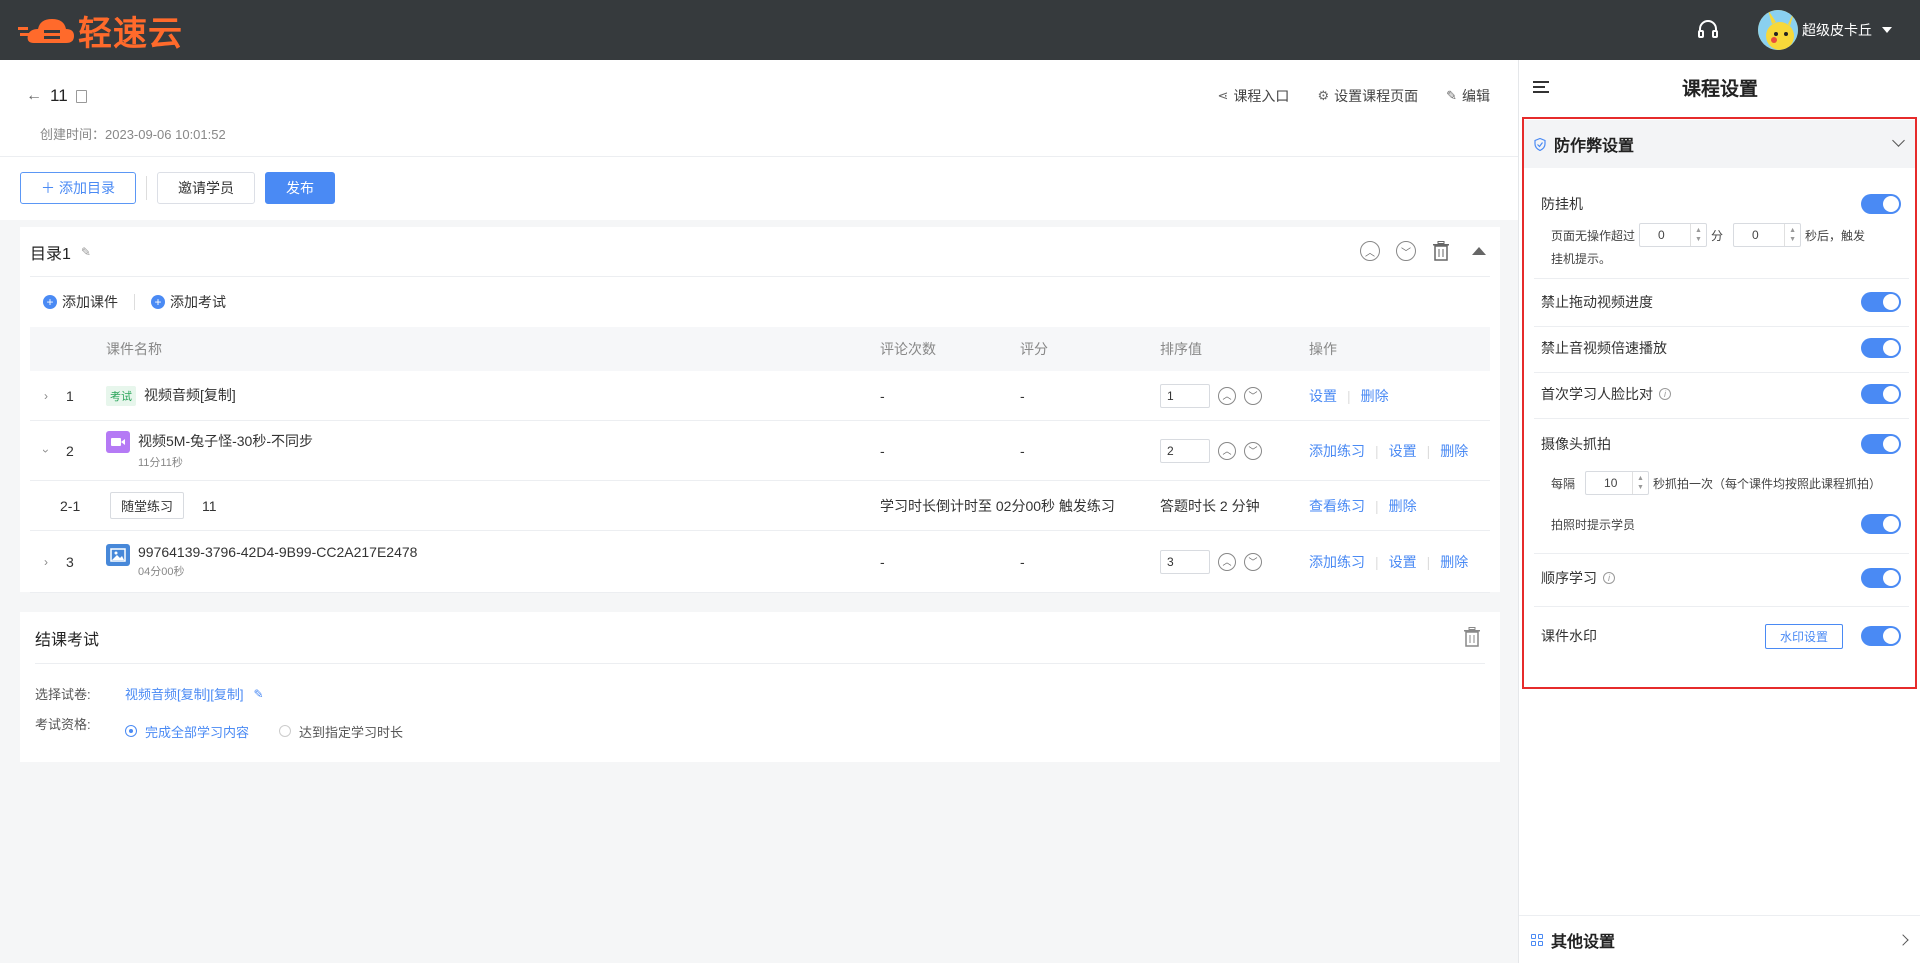  Describe the element at coordinates (198, 302) in the screenshot. I see `add-exam-link: 添加考试` at that location.